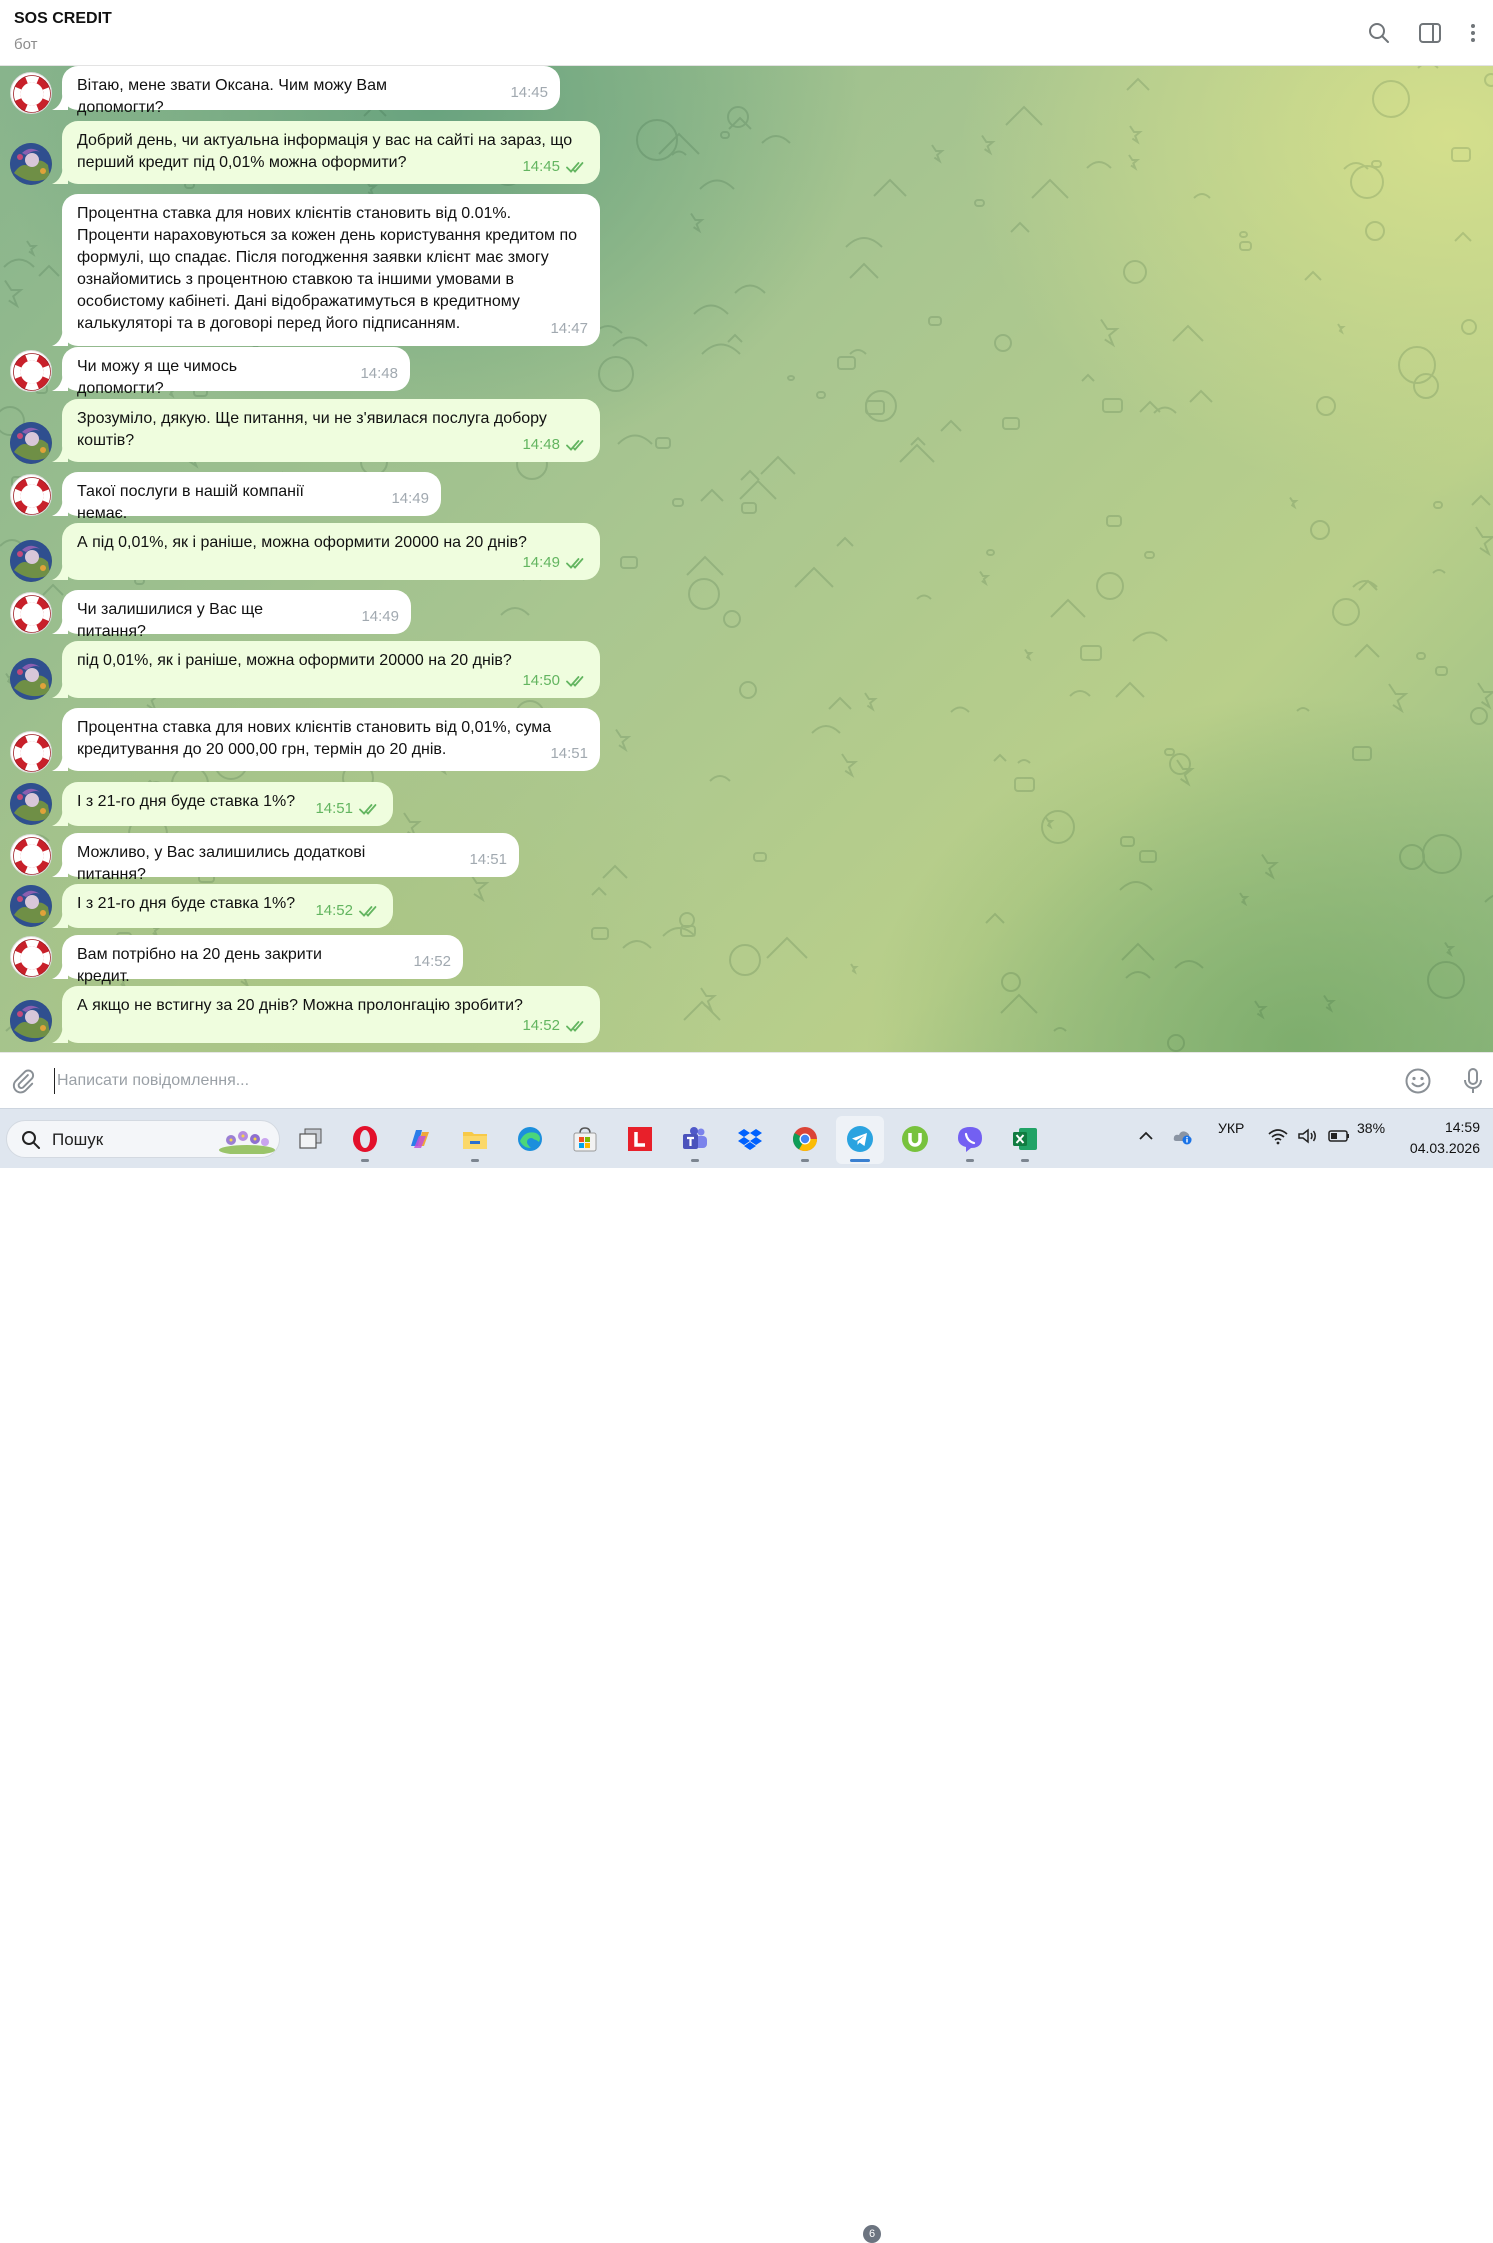 The image size is (1493, 2243). Describe the element at coordinates (555, 563) in the screenshot. I see `message-meta: 14:49` at that location.